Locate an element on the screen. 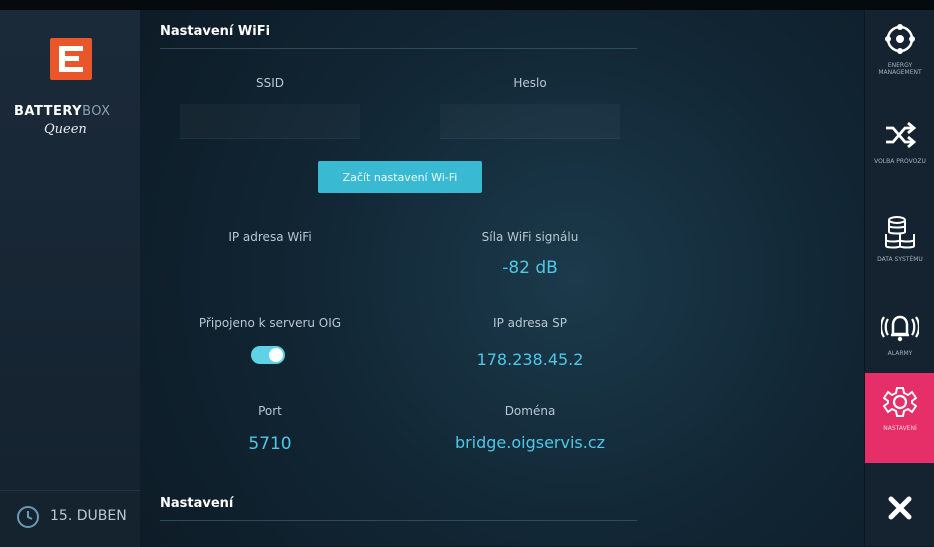 This screenshot has width=934, height=547. close-button is located at coordinates (899, 508).